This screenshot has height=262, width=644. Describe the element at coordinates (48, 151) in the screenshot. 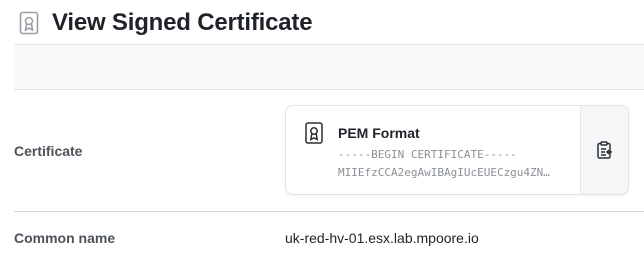

I see `certificate-label: Certificate` at that location.